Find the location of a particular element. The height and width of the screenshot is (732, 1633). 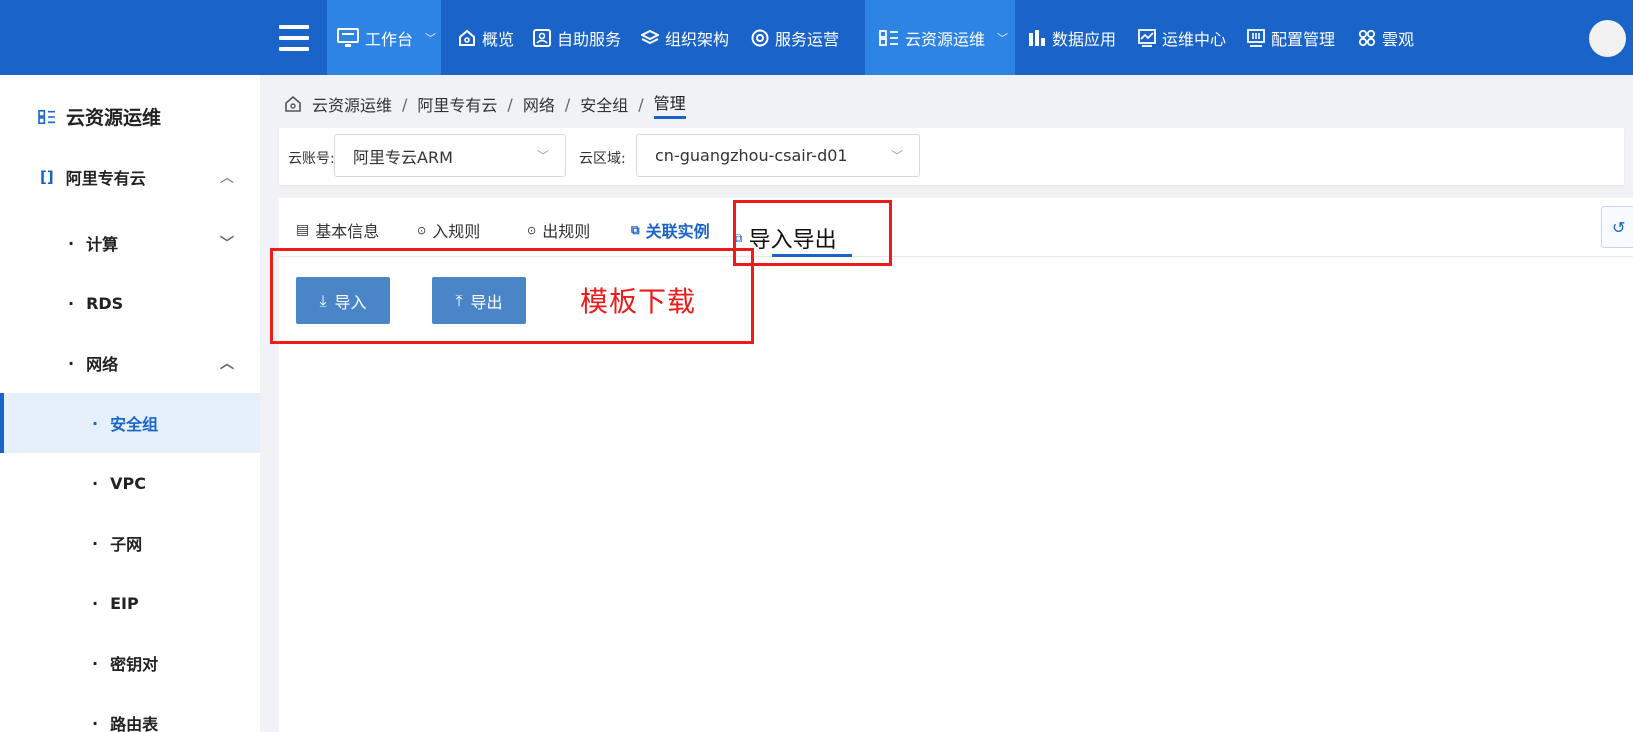

breadcrumb-item: 云资源运维 is located at coordinates (352, 104).